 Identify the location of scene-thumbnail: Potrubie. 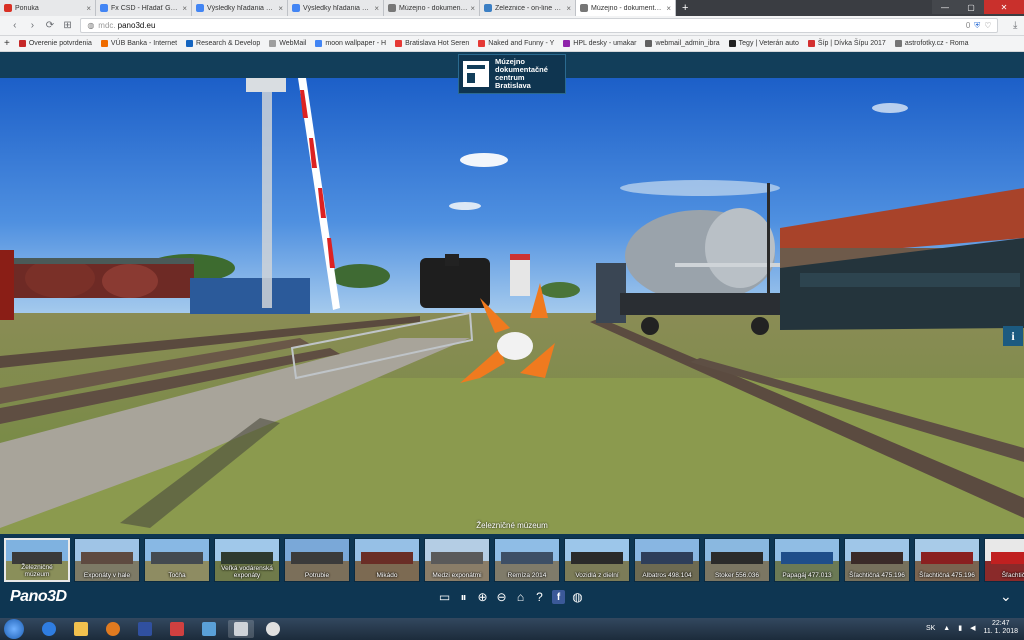
(317, 560).